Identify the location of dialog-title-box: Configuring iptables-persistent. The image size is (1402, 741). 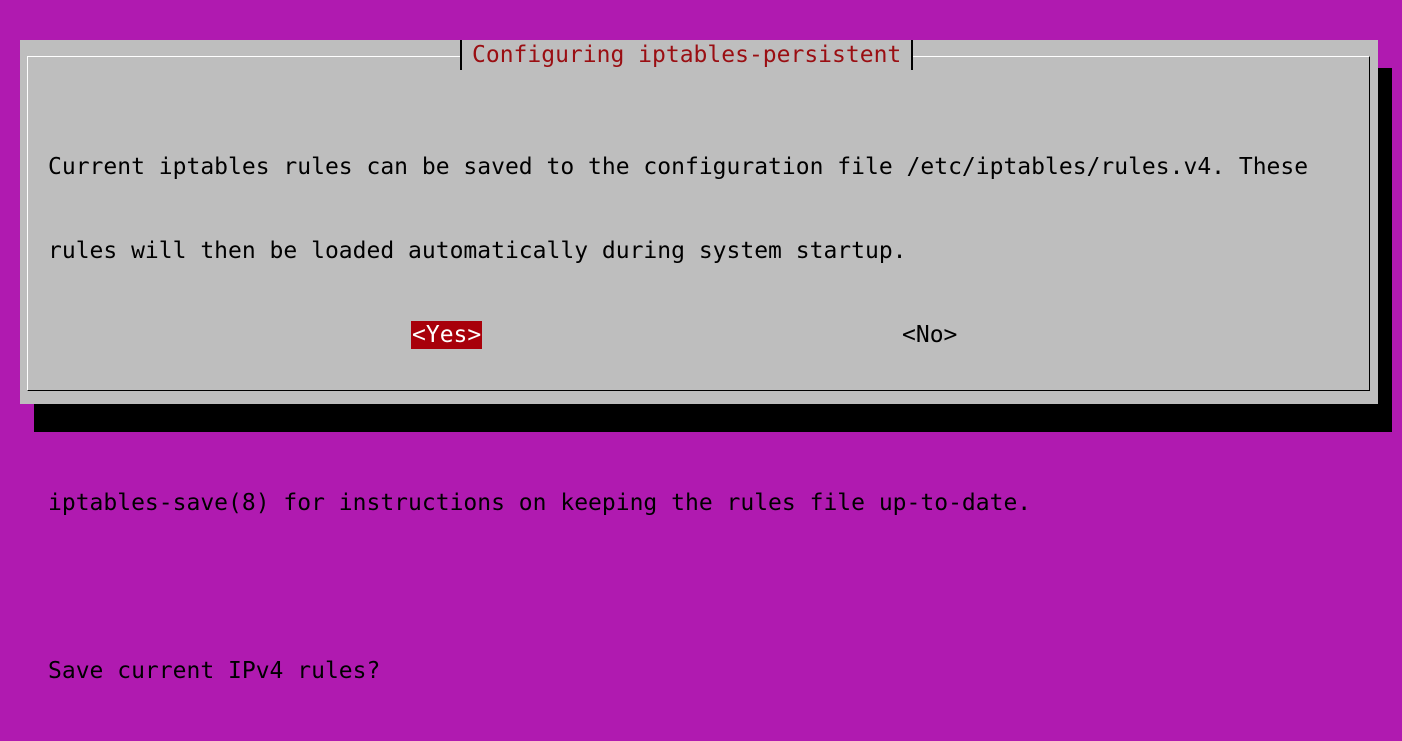
(687, 55).